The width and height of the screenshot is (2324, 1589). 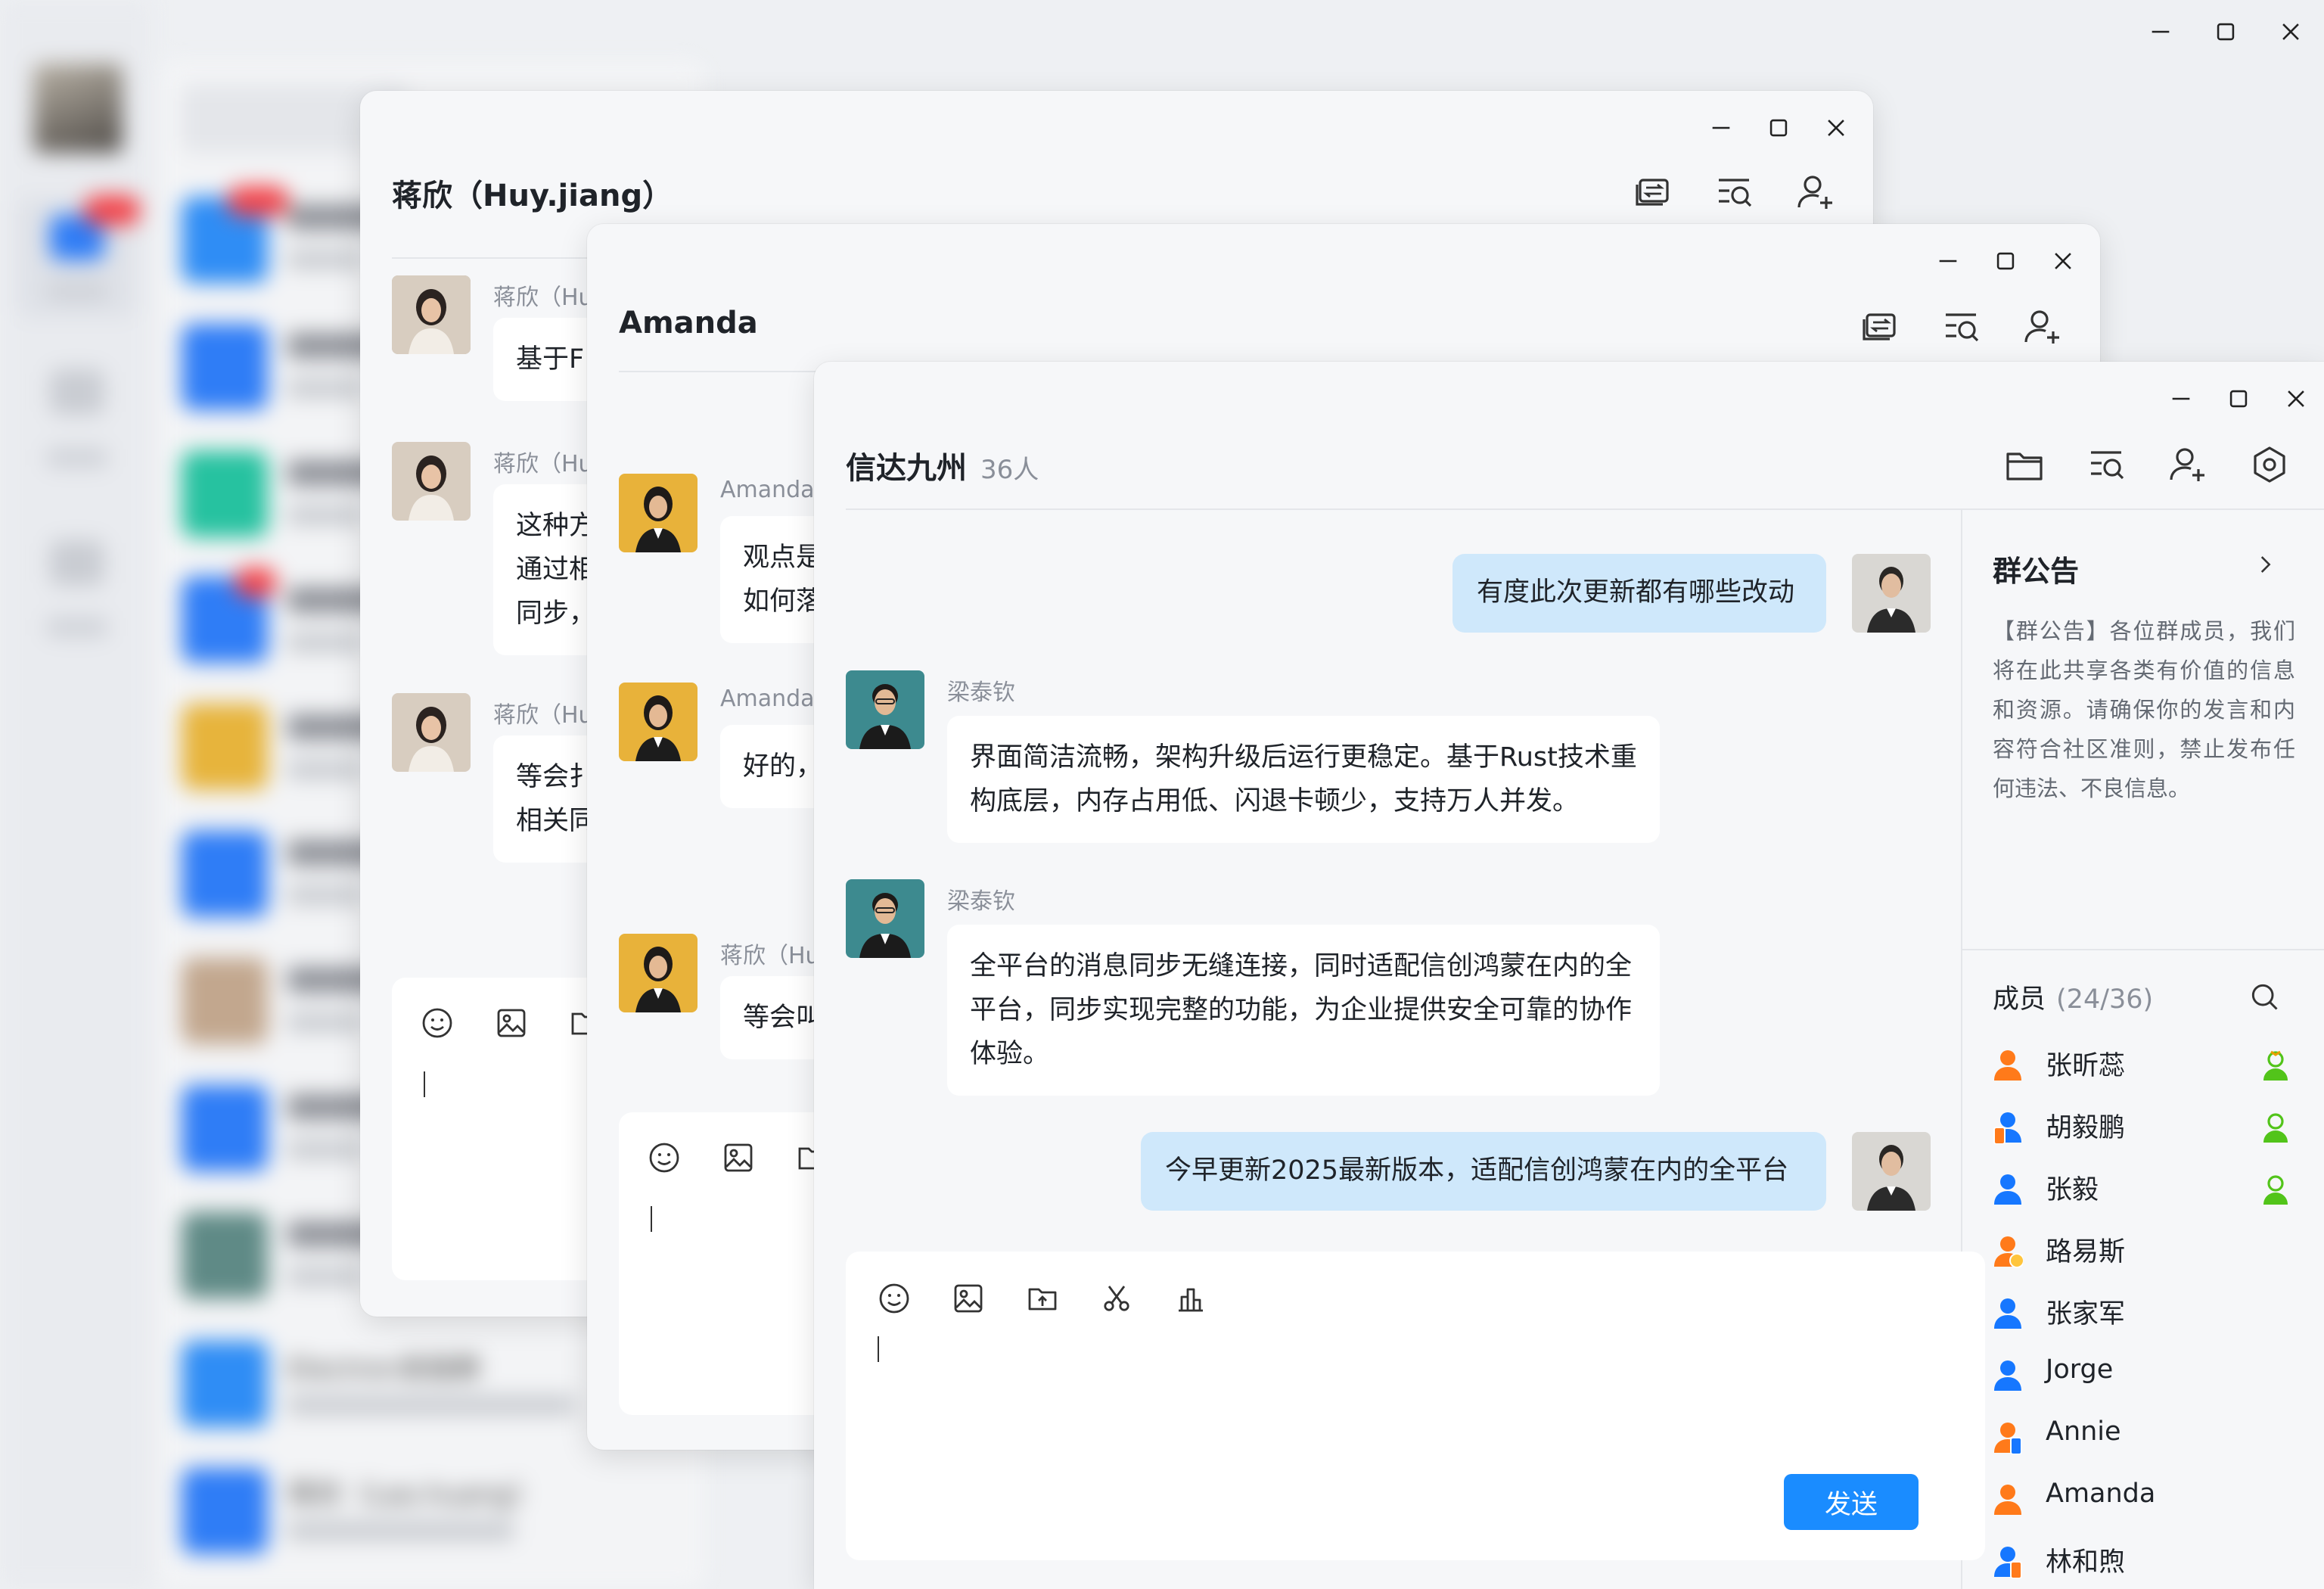 I want to click on member-item: Annie, so click(x=2144, y=1439).